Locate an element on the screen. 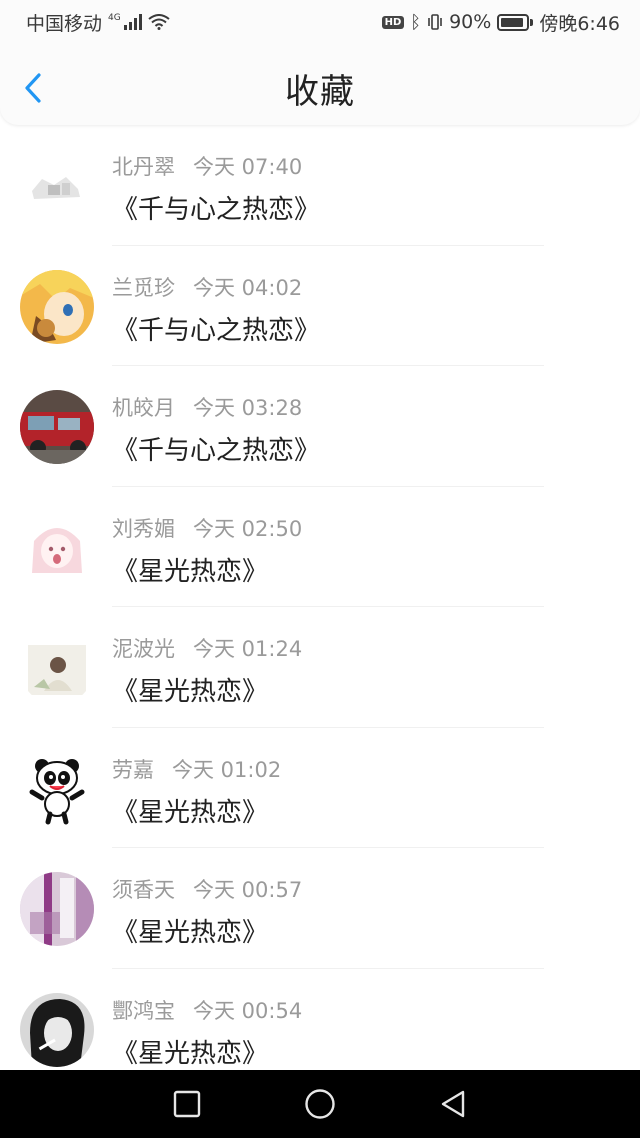 Image resolution: width=640 pixels, height=1138 pixels. vibrate-icon is located at coordinates (435, 22).